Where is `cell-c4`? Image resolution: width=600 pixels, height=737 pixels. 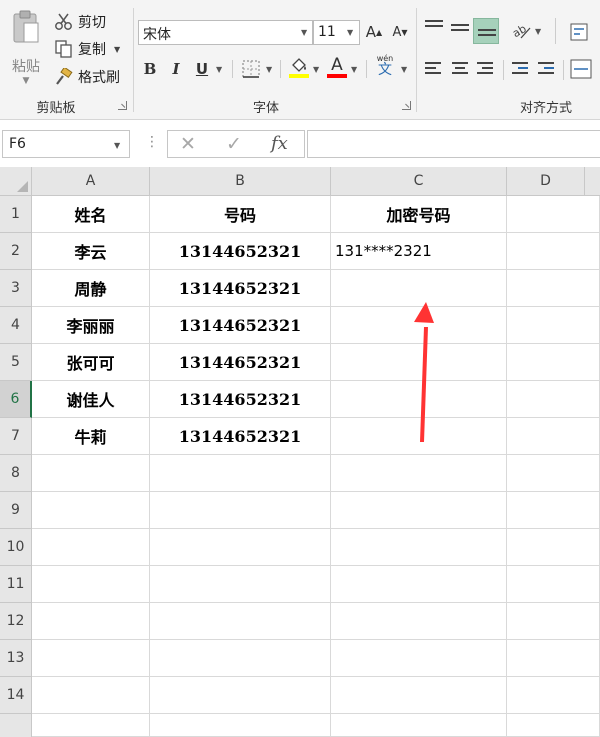 cell-c4 is located at coordinates (419, 325).